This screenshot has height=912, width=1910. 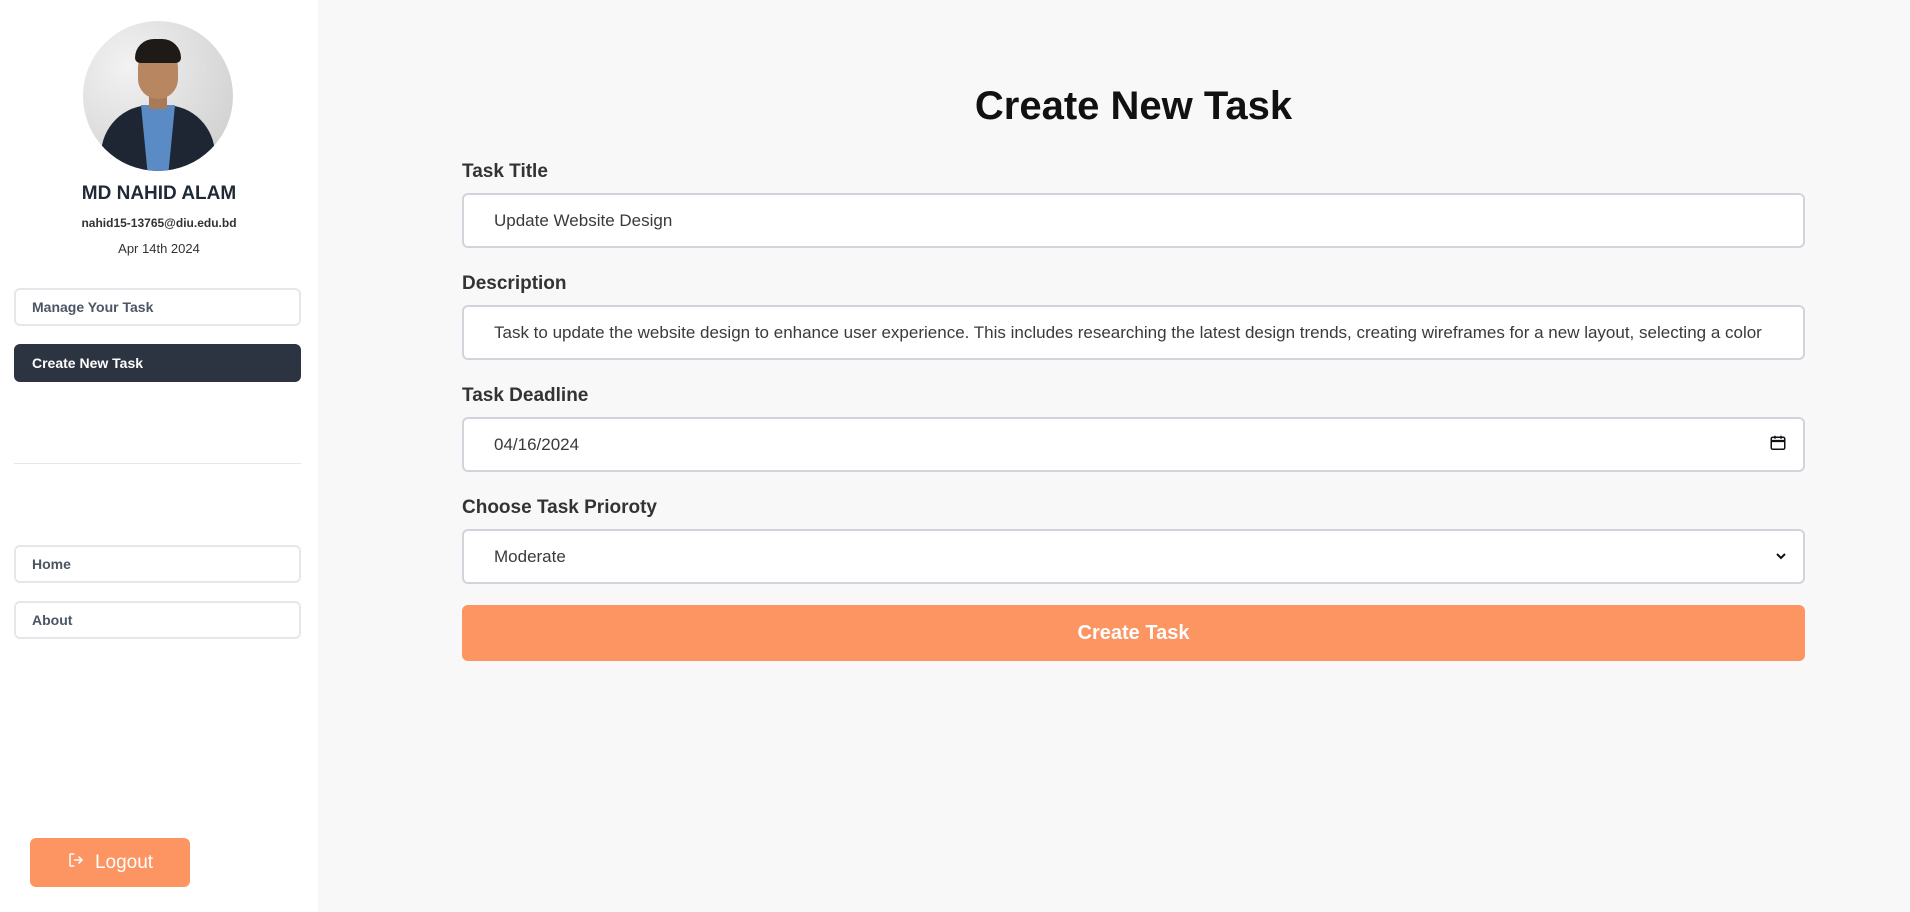 I want to click on task-title-label: Task Title, so click(x=505, y=171).